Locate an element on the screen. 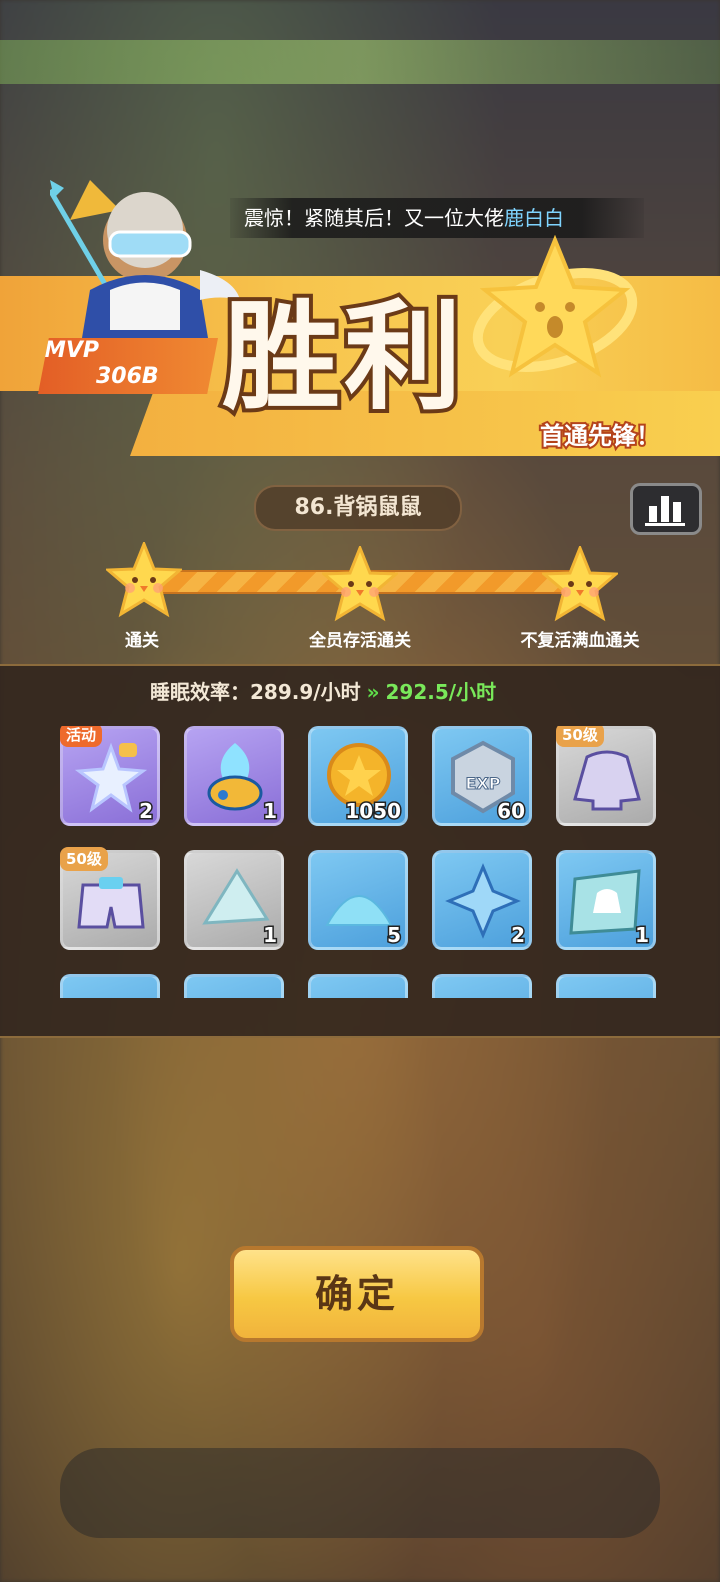  reward-item: EXP 60 is located at coordinates (482, 776).